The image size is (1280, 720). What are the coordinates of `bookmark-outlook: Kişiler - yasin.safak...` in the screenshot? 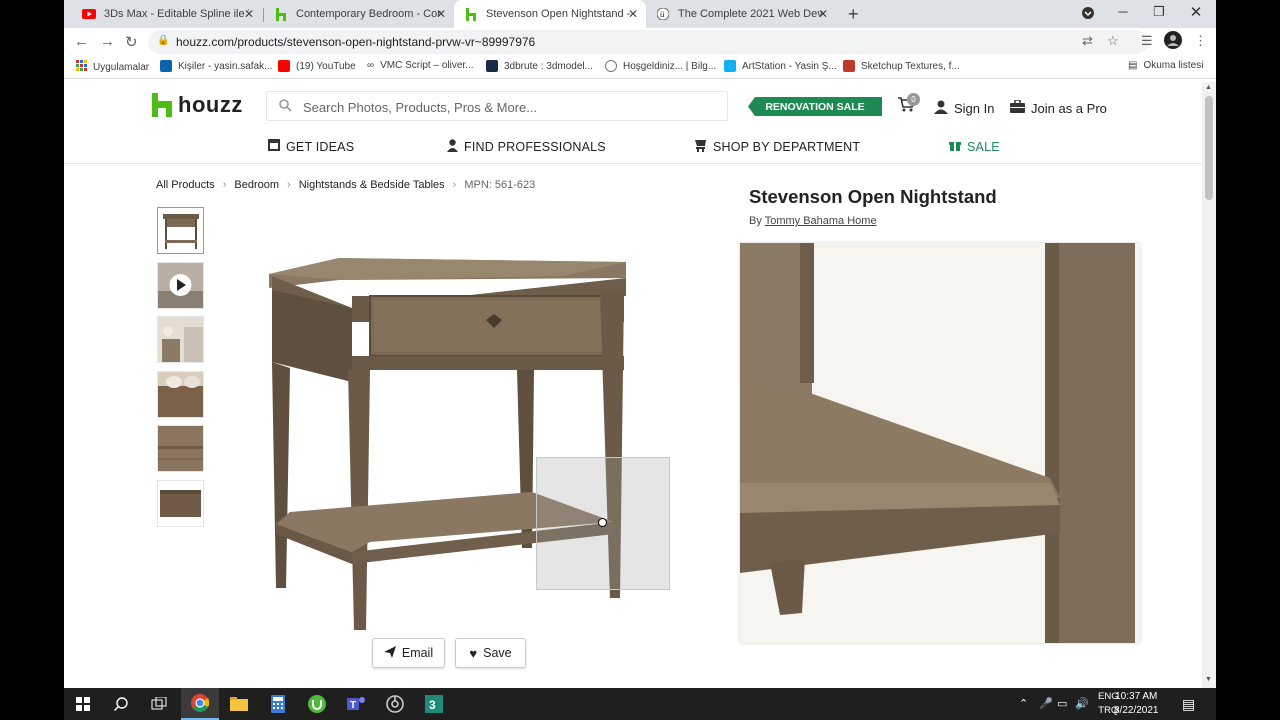 It's located at (216, 66).